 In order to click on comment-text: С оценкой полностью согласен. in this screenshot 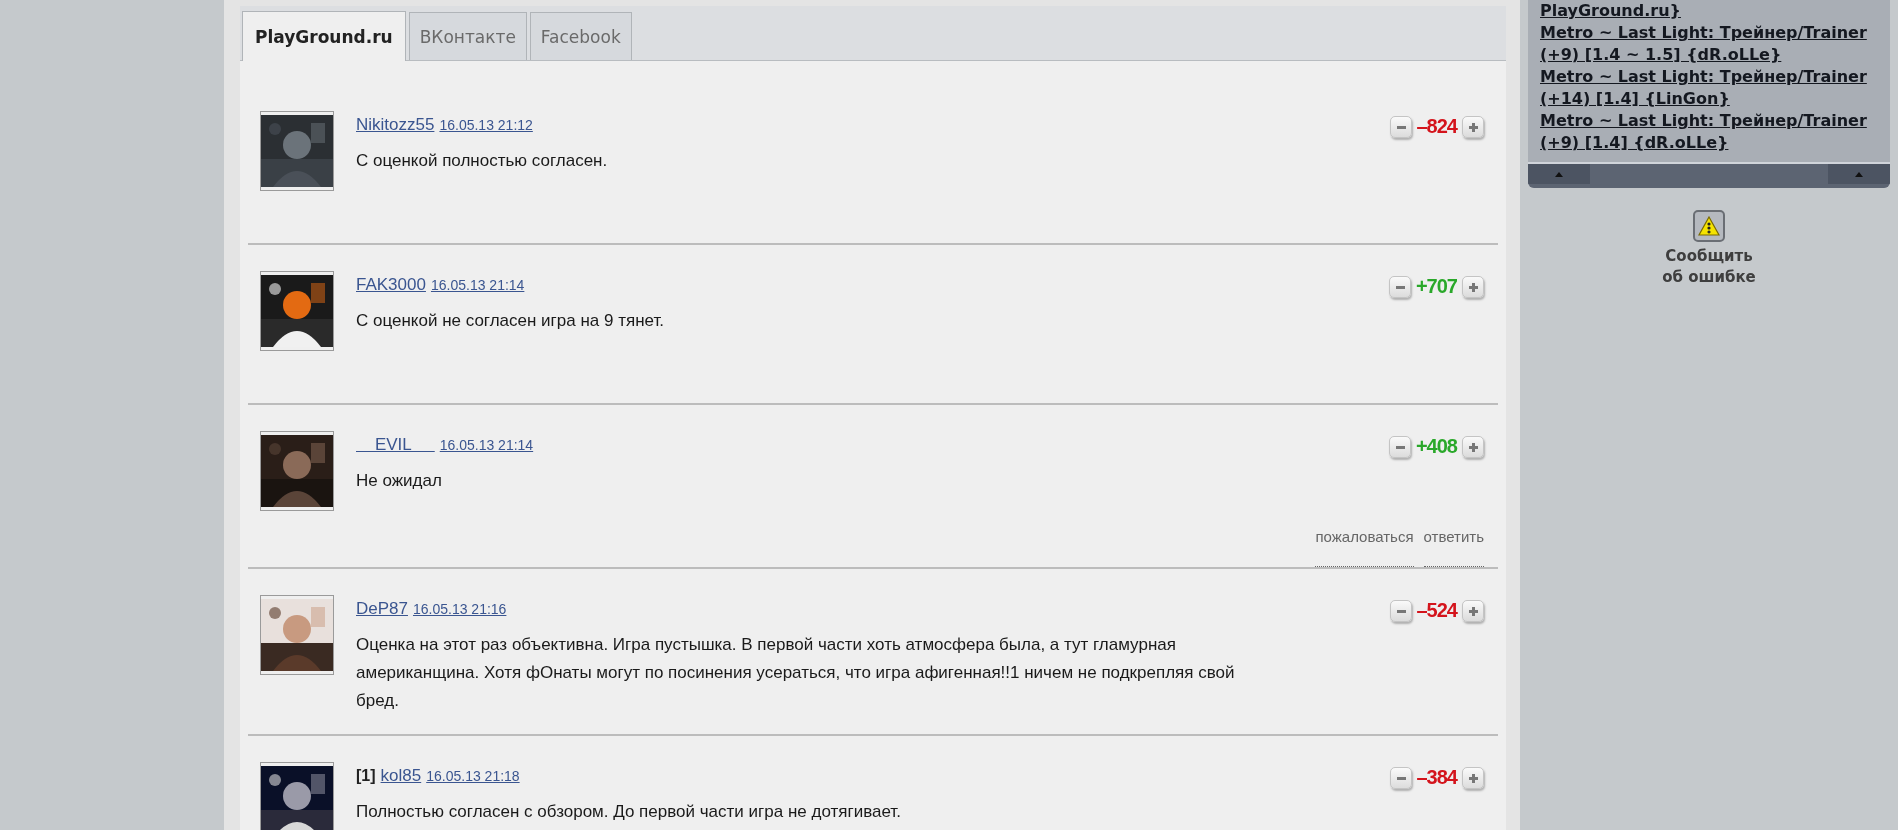, I will do `click(482, 161)`.